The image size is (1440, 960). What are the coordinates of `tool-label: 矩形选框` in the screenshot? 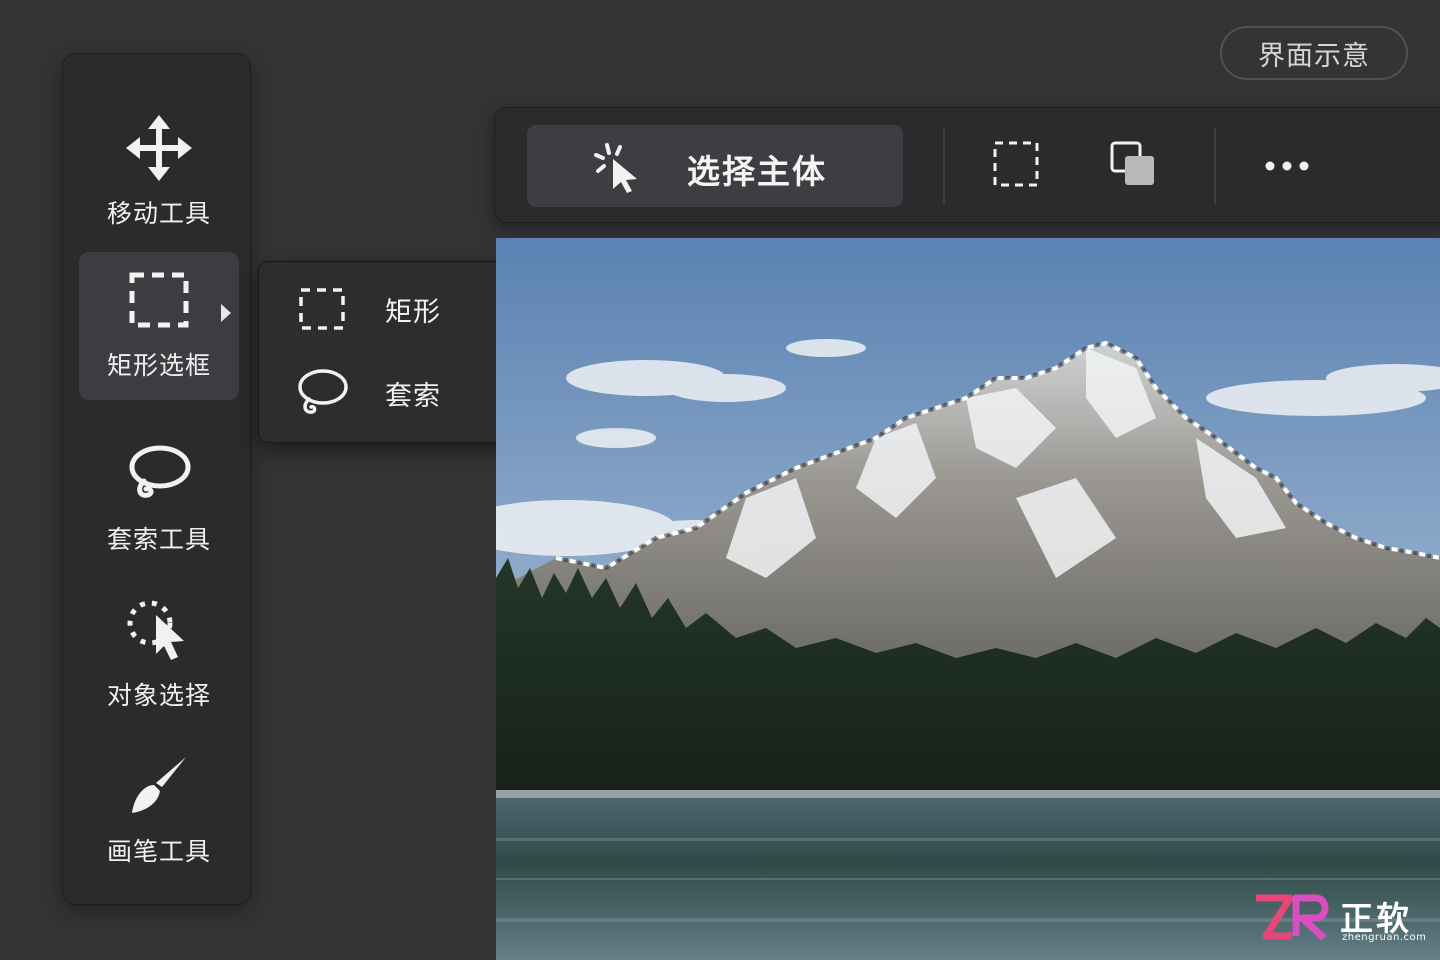 It's located at (158, 365).